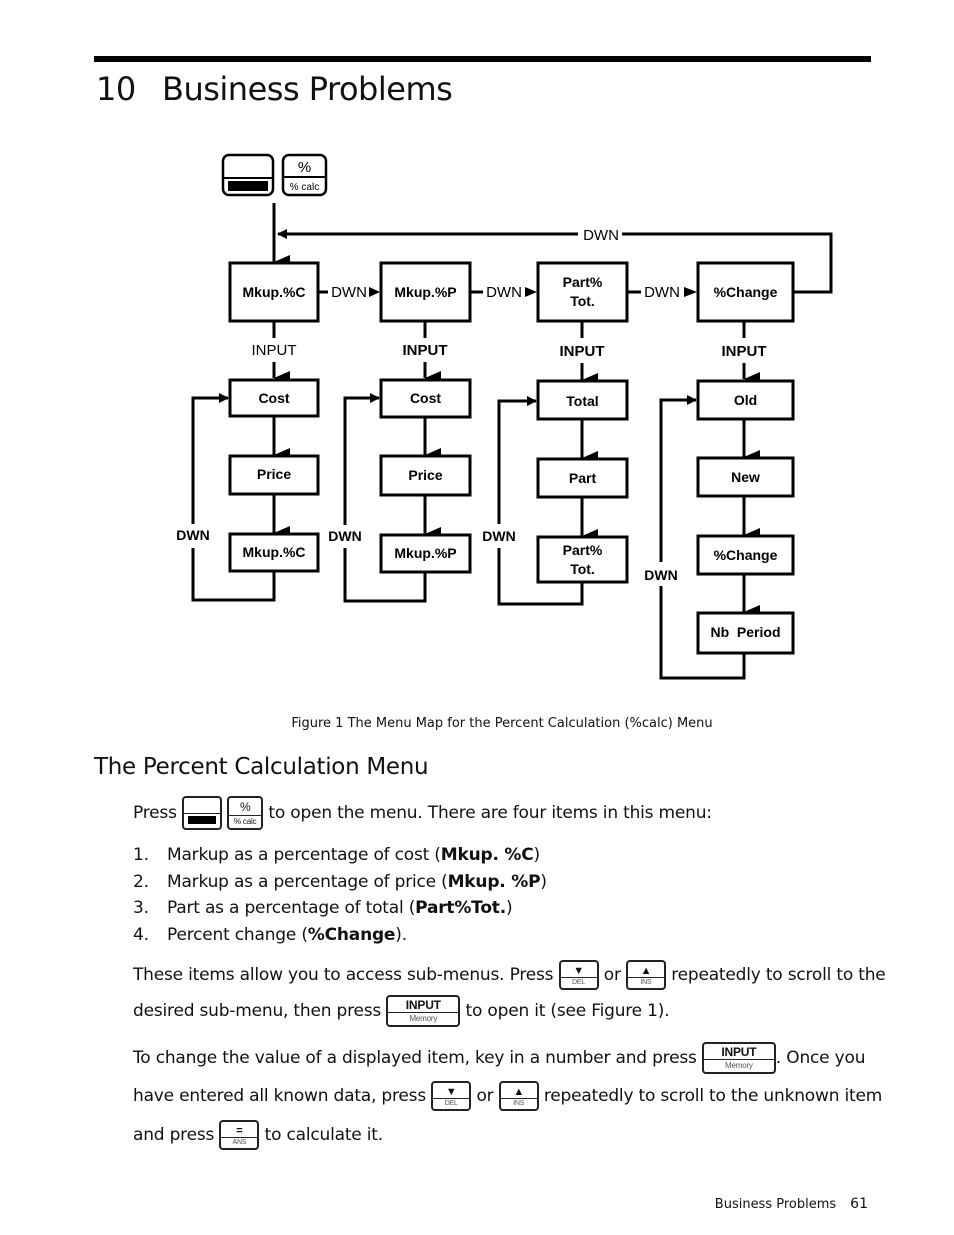  What do you see at coordinates (248, 490) in the screenshot?
I see `submenu-mkup-c: Cost Price Mkup.%C DWN` at bounding box center [248, 490].